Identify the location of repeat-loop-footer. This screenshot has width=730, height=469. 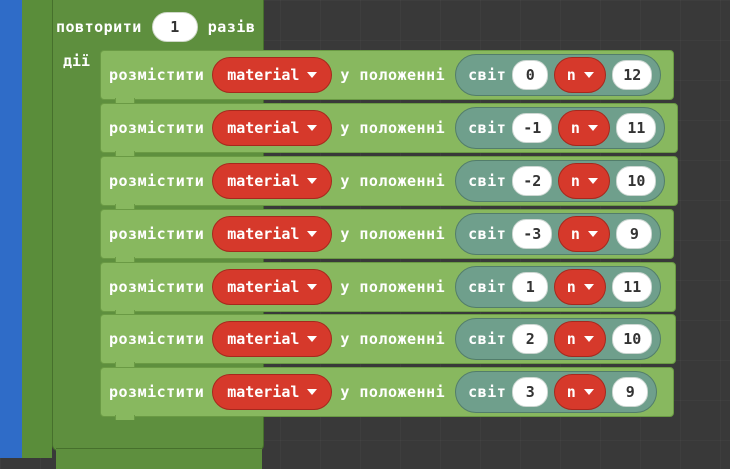
(159, 434).